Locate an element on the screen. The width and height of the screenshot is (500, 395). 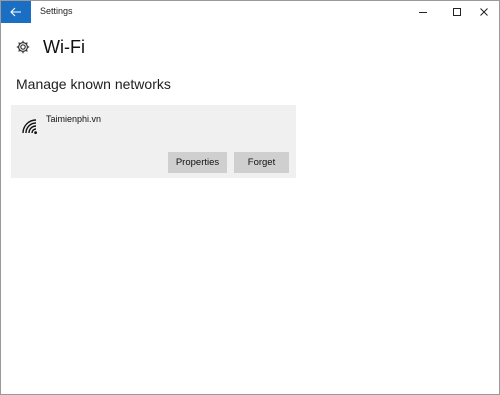
title-bar: Settings is located at coordinates (250, 12).